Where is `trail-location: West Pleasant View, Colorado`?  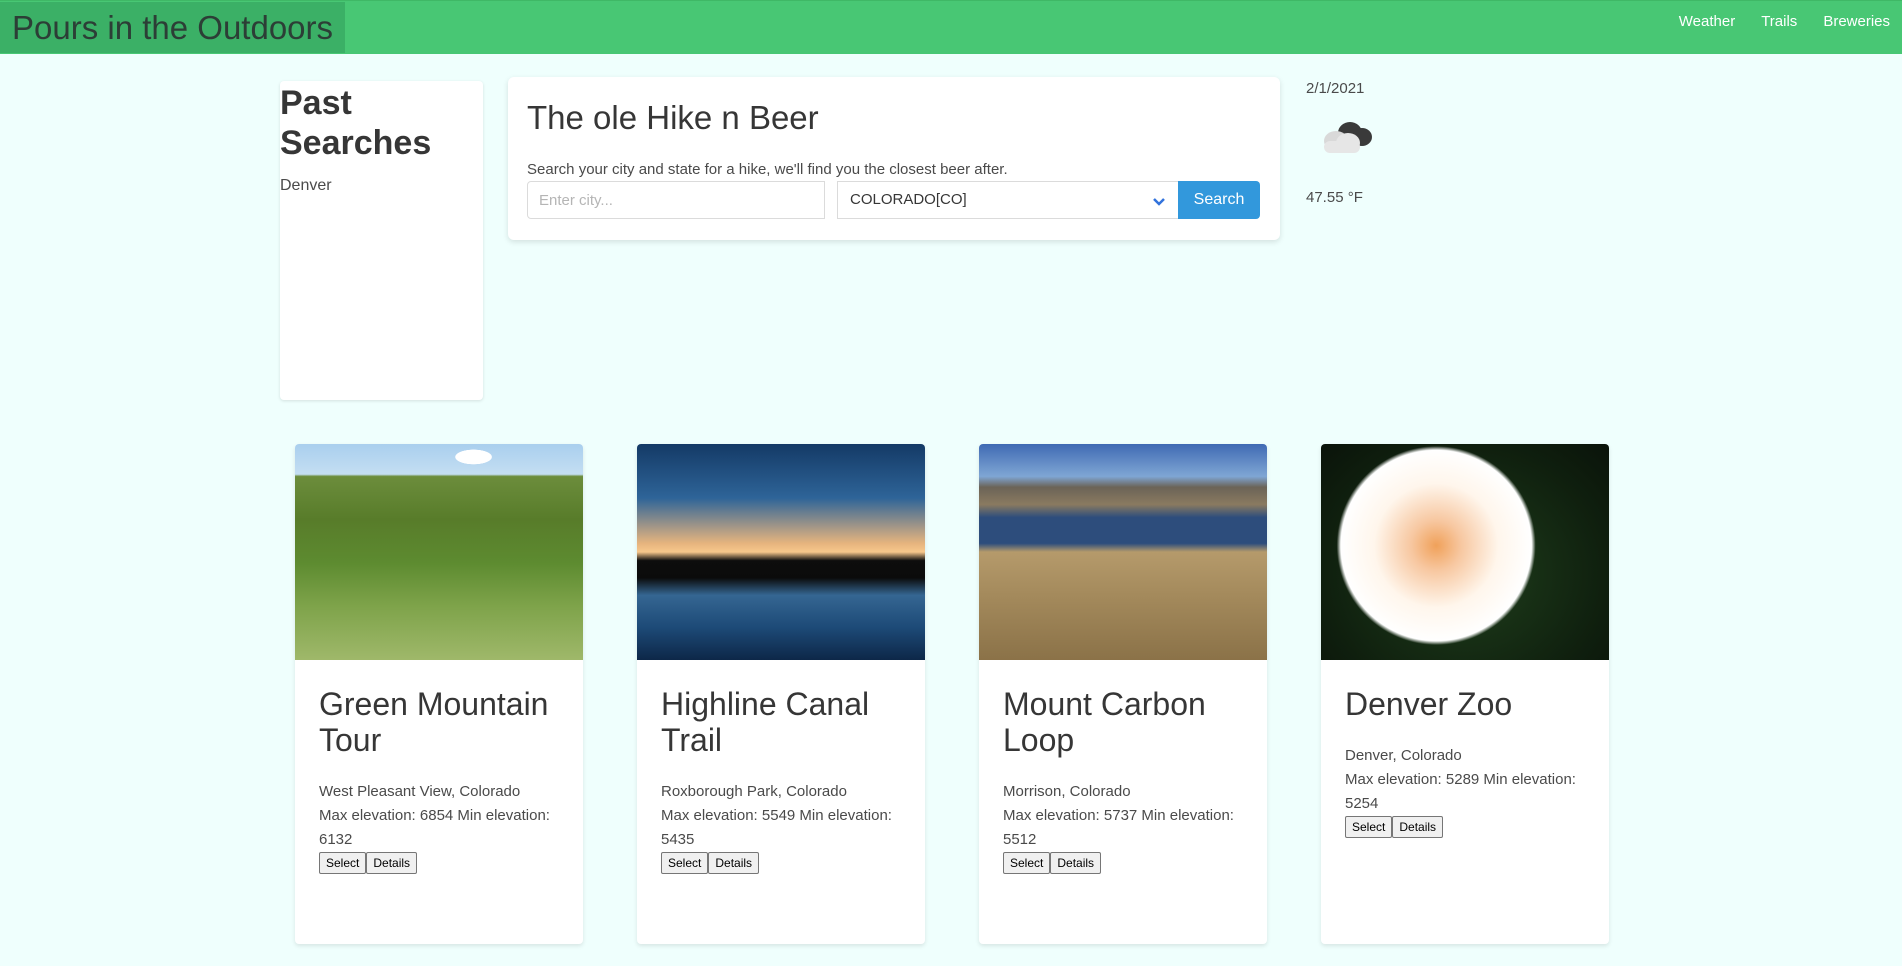 trail-location: West Pleasant View, Colorado is located at coordinates (420, 791).